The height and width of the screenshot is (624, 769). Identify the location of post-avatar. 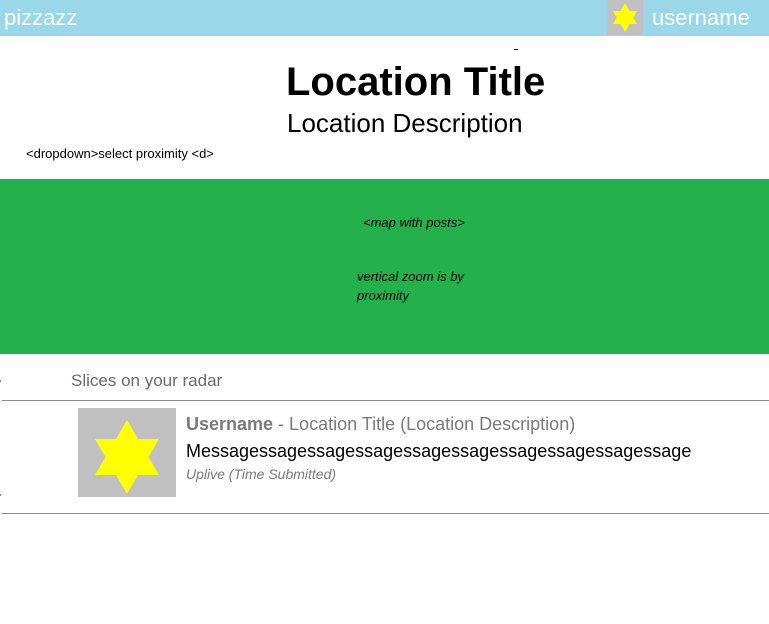
(127, 452).